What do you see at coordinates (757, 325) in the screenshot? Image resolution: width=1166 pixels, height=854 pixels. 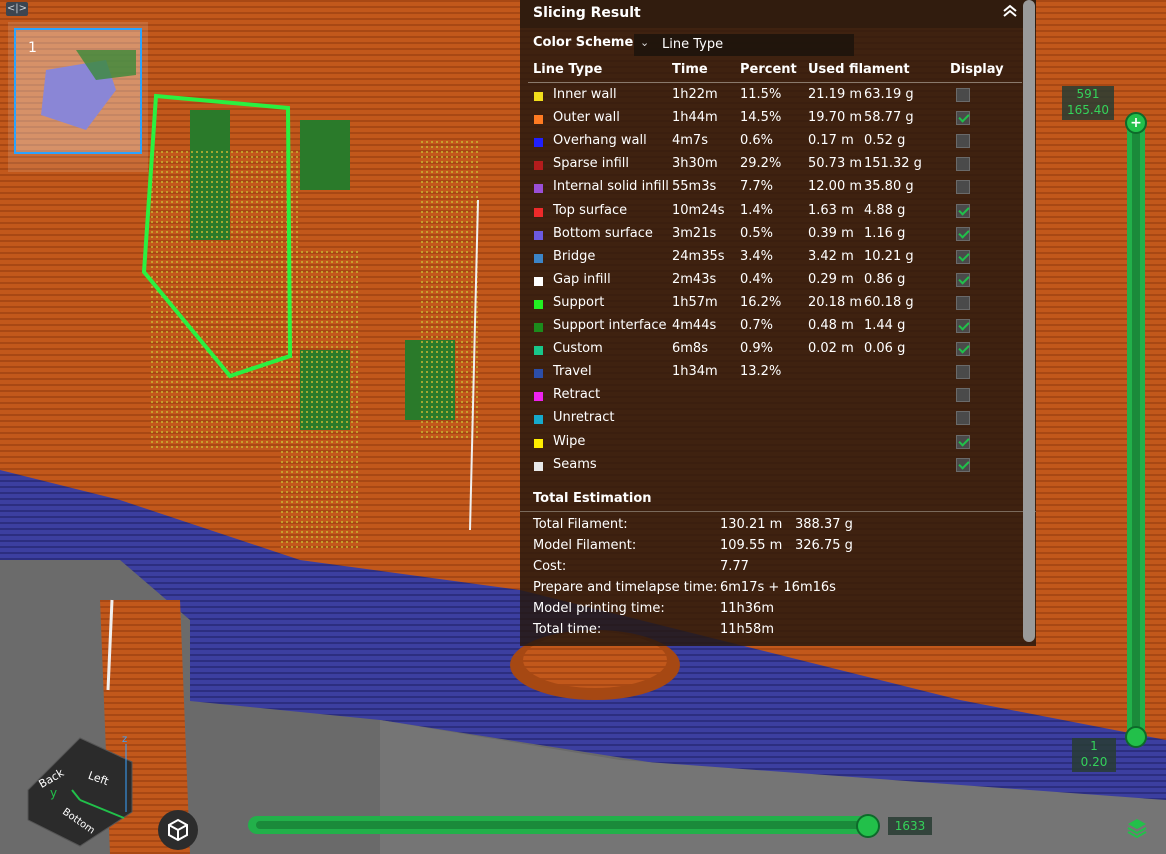 I see `line-type-percent: 0.7%` at bounding box center [757, 325].